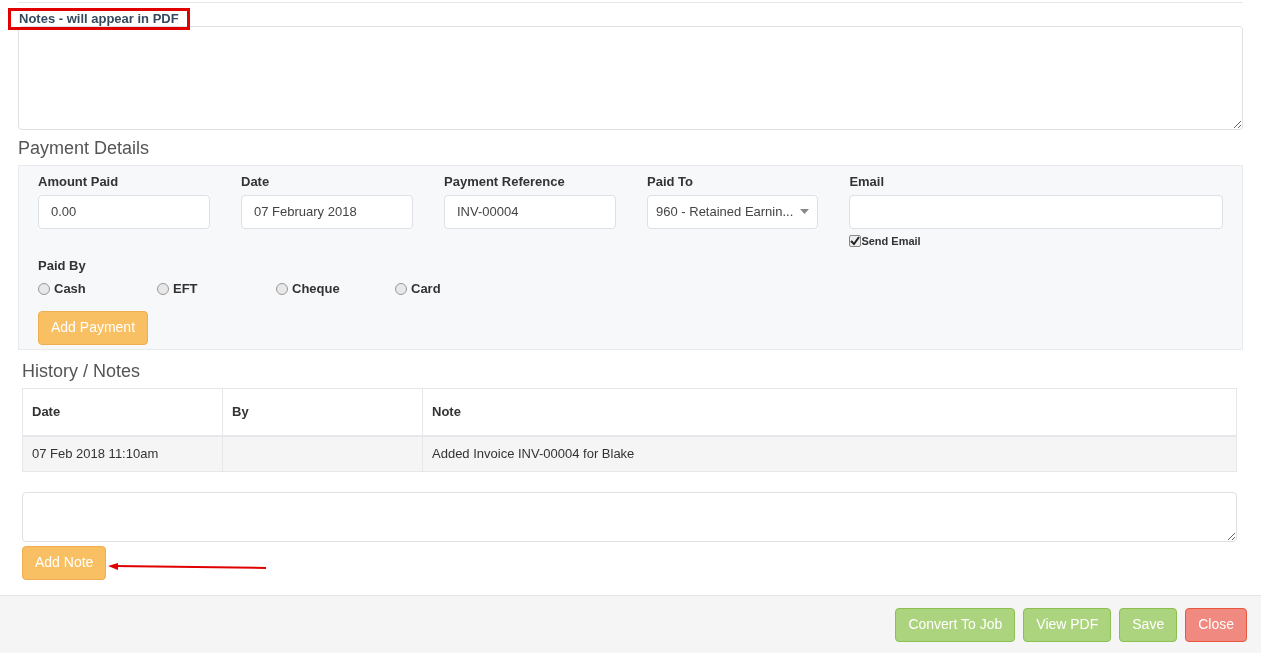 Image resolution: width=1261 pixels, height=653 pixels. What do you see at coordinates (99, 19) in the screenshot?
I see `notes-label: Notes - will appear in PDF` at bounding box center [99, 19].